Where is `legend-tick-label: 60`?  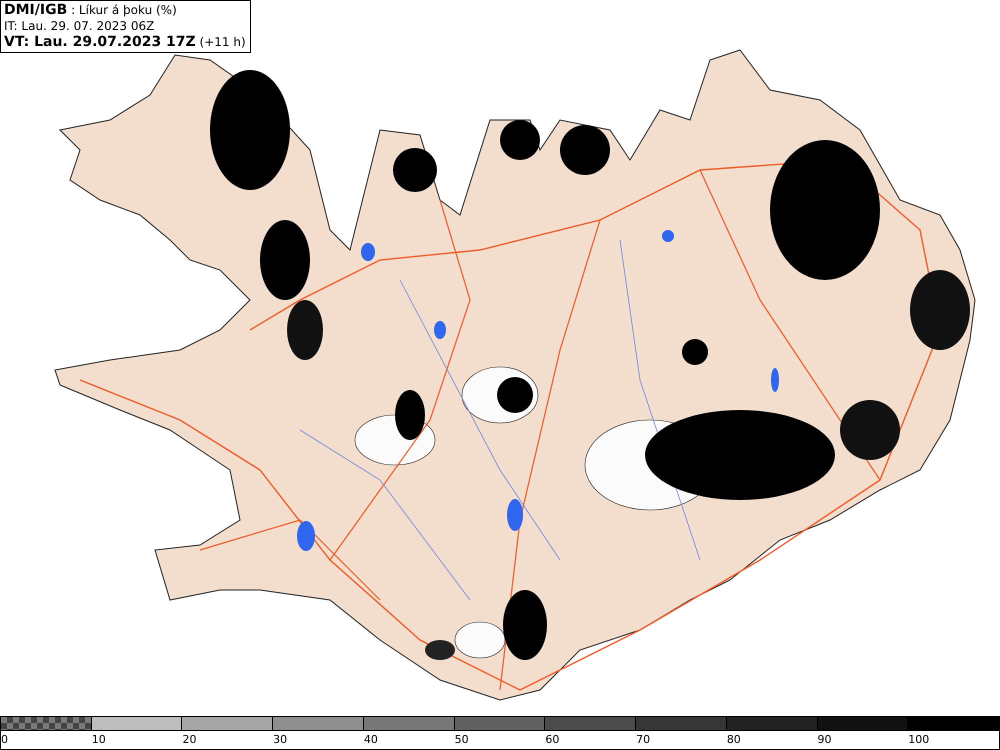 legend-tick-label: 60 is located at coordinates (552, 740).